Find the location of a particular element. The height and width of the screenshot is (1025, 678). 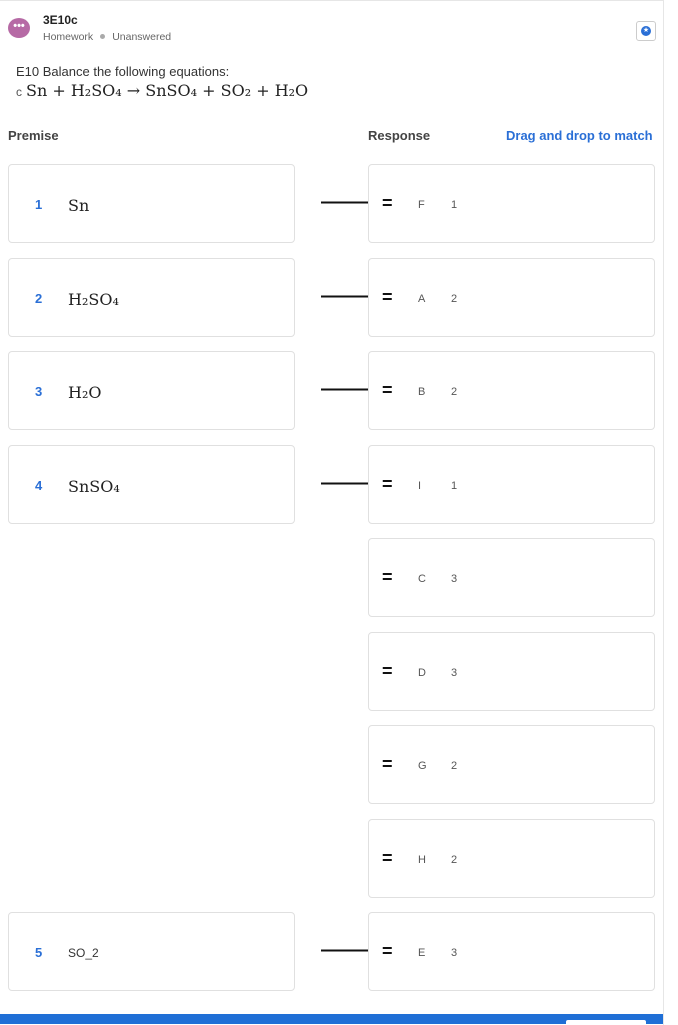

response-item: = C 3 is located at coordinates (511, 577).